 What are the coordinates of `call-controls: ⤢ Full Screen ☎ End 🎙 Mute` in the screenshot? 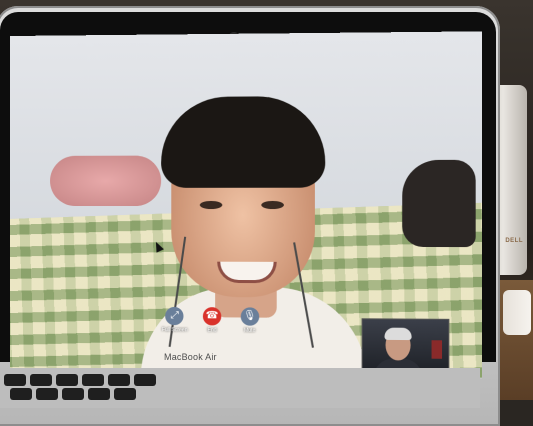 It's located at (212, 327).